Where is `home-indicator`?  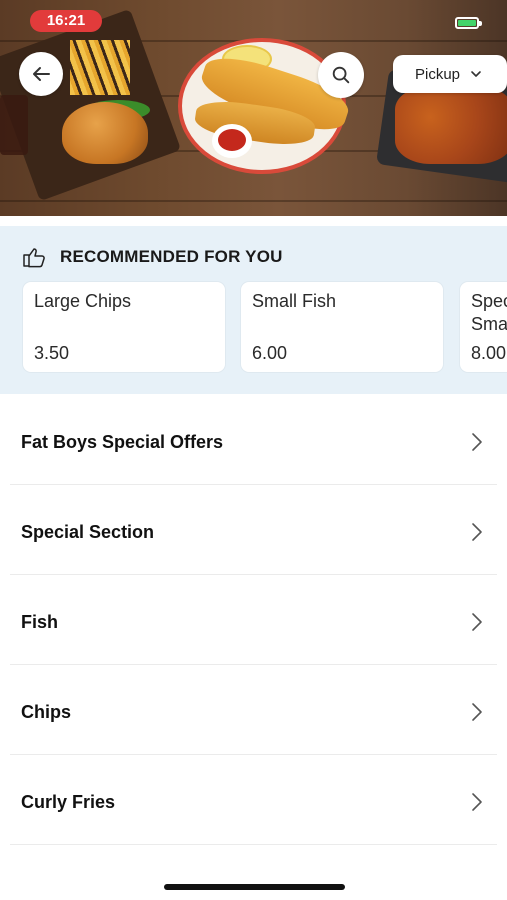
home-indicator is located at coordinates (254, 887).